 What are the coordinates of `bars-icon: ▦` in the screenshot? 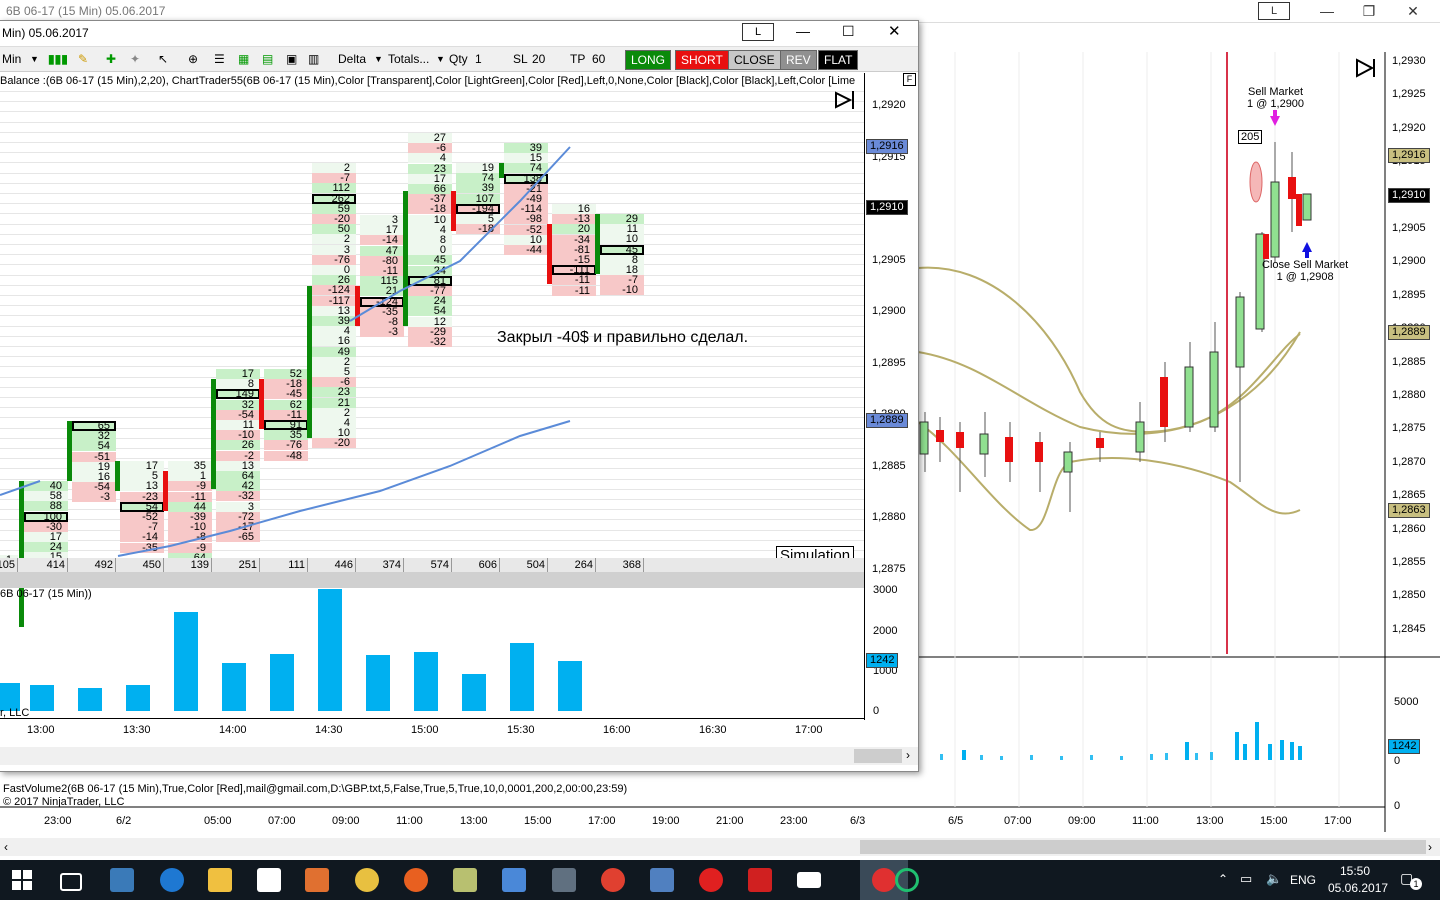 It's located at (243, 59).